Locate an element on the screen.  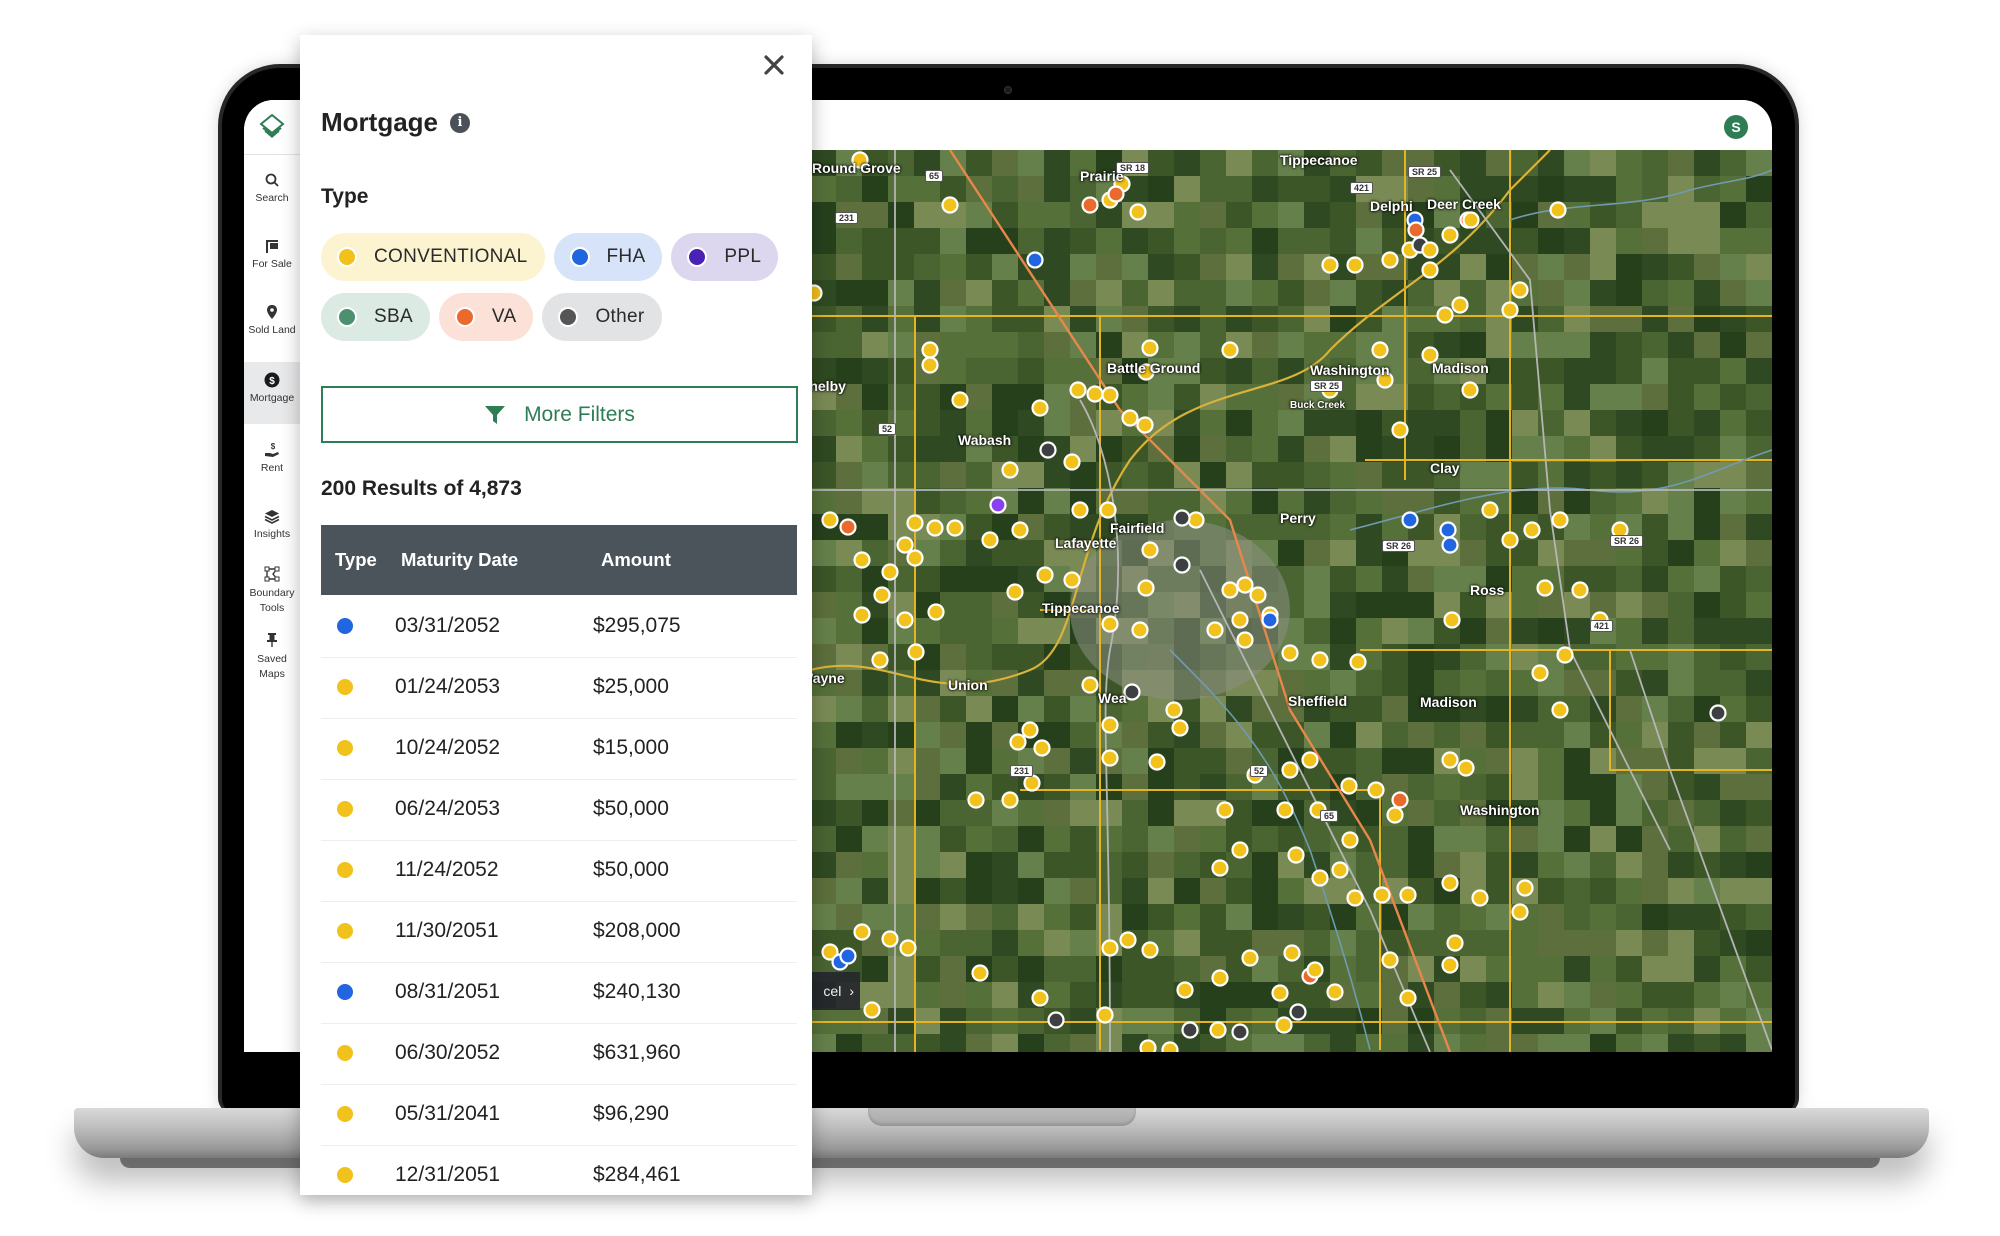
type-chip-sba: SBA is located at coordinates (375, 317).